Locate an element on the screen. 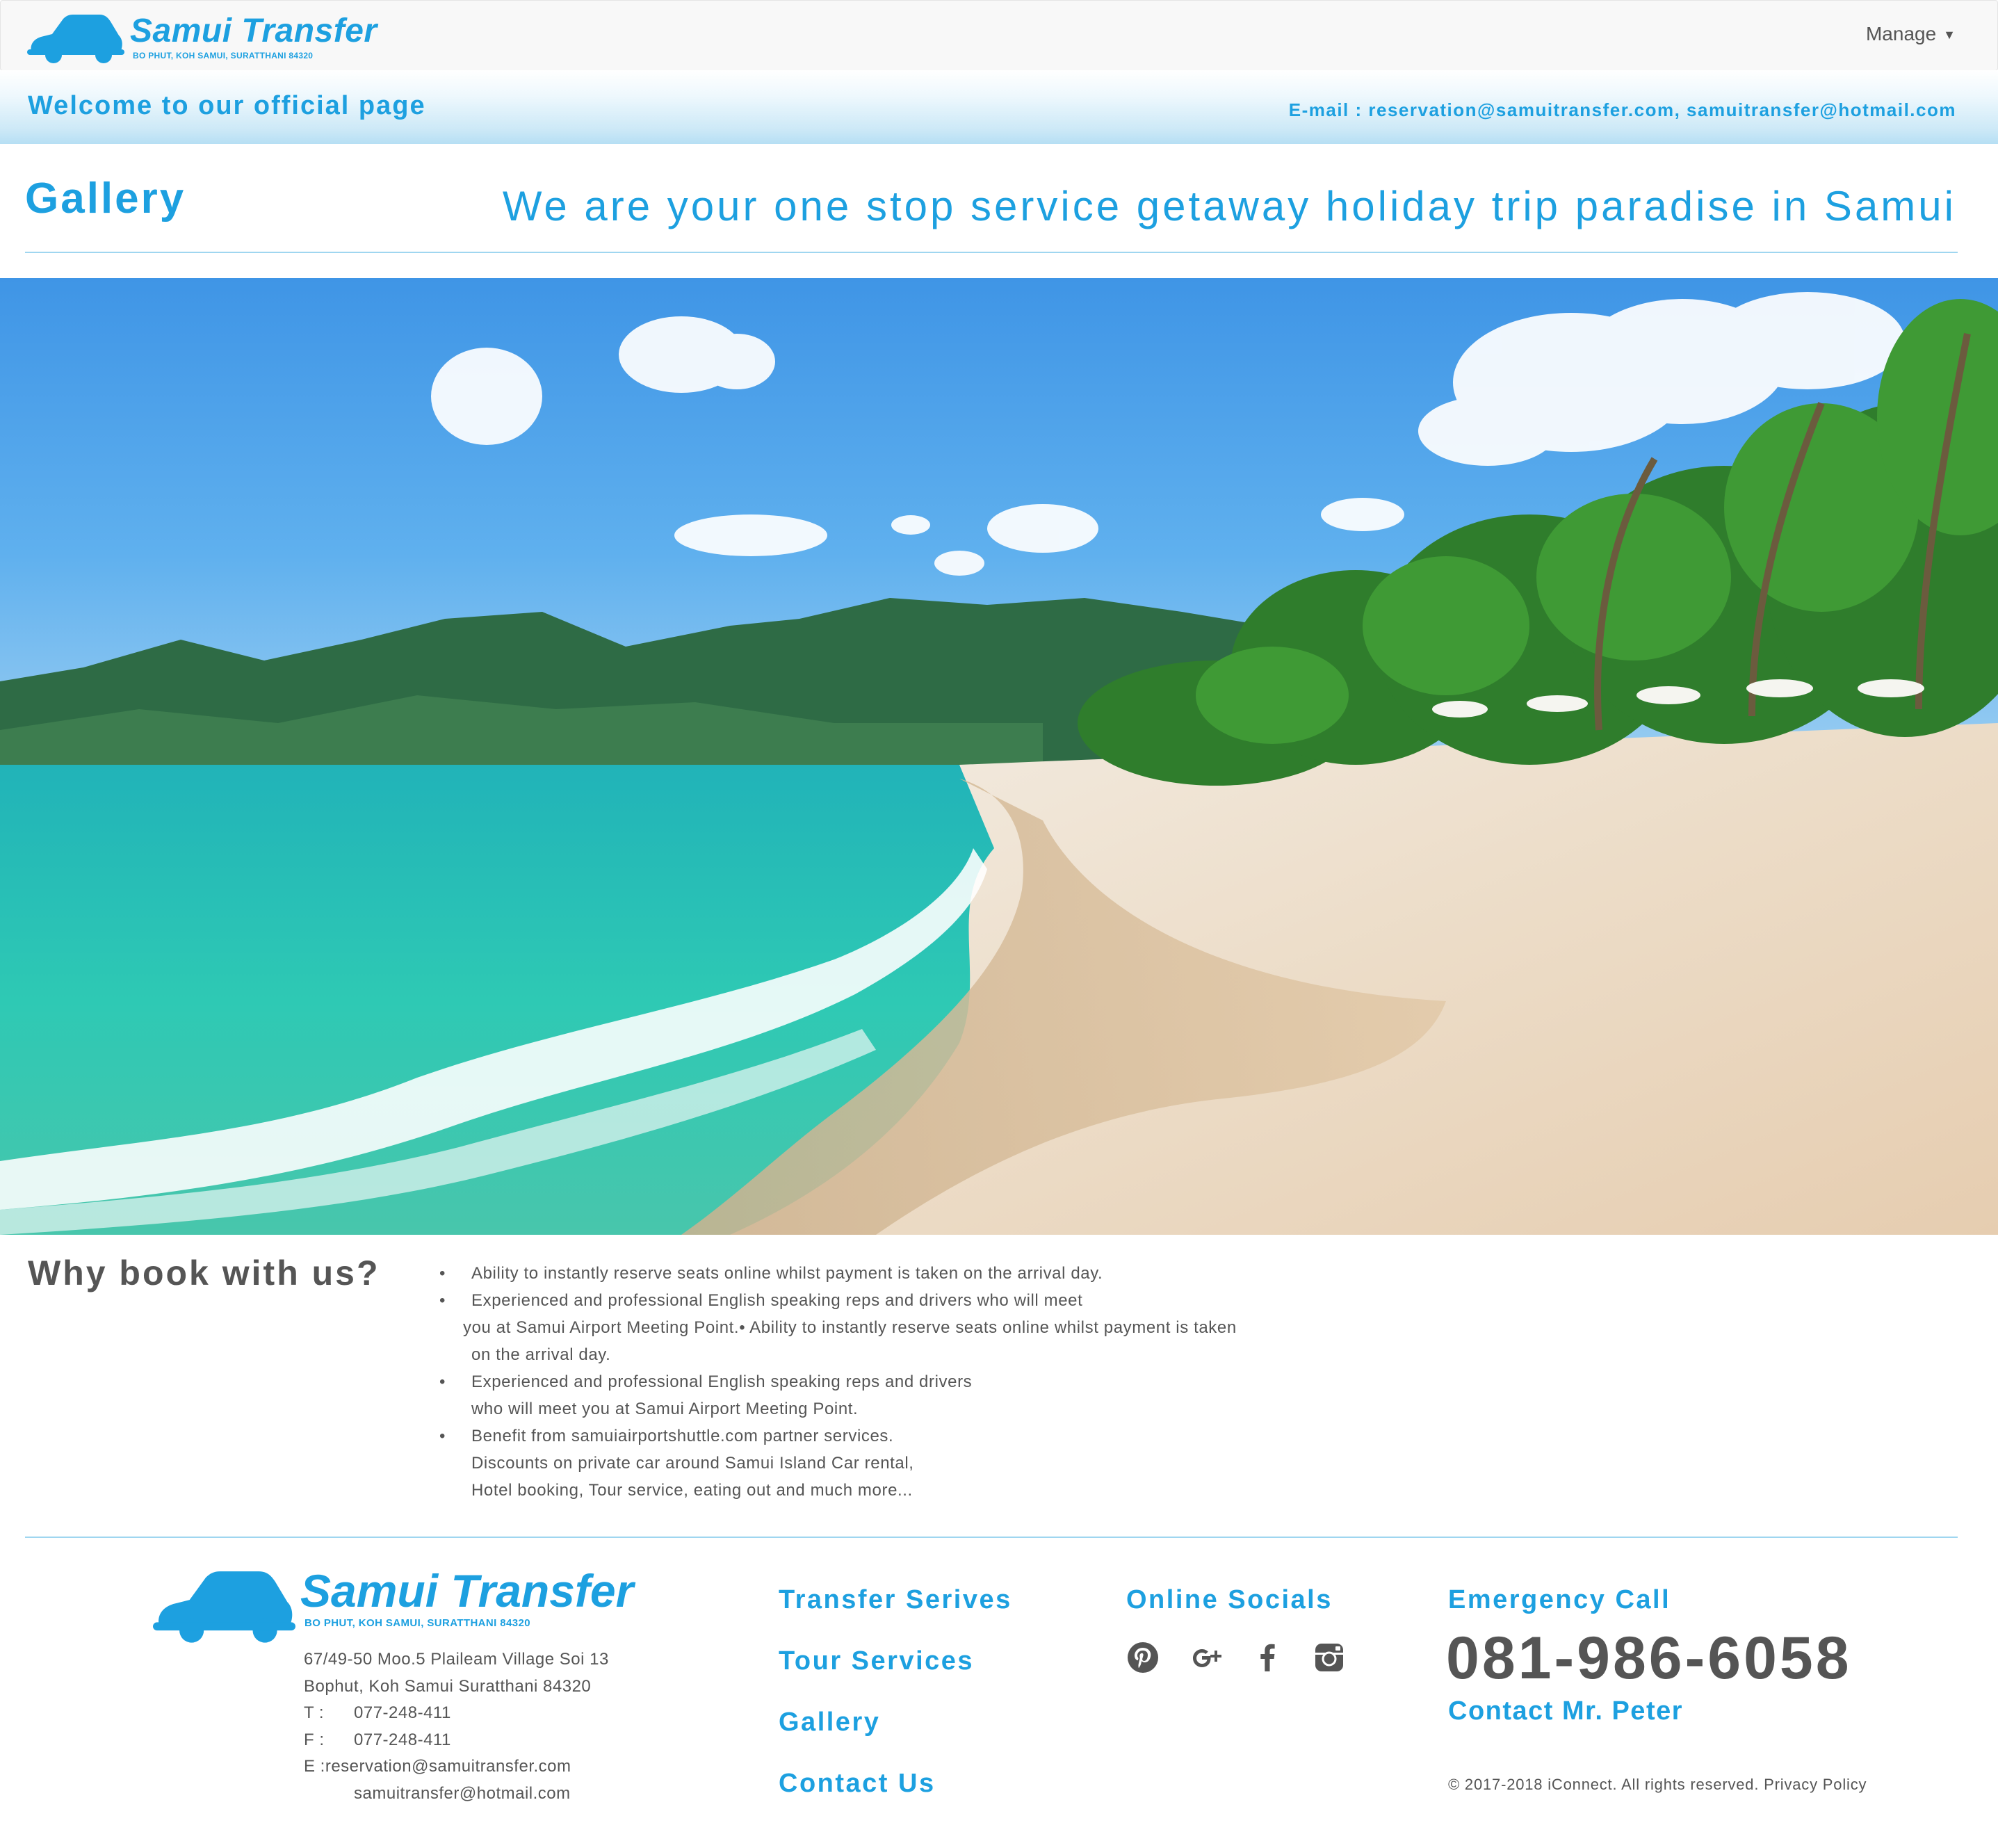 This screenshot has height=1848, width=1998. emergency-call-title: Emergency Call is located at coordinates (1559, 1599).